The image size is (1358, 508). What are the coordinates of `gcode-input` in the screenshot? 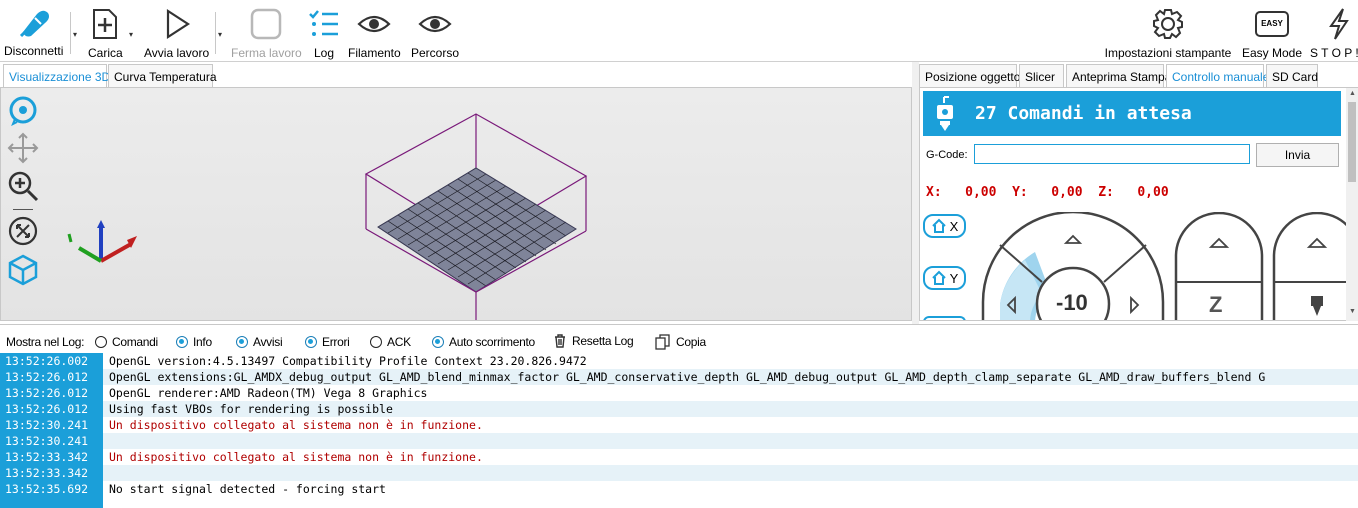 It's located at (1112, 154).